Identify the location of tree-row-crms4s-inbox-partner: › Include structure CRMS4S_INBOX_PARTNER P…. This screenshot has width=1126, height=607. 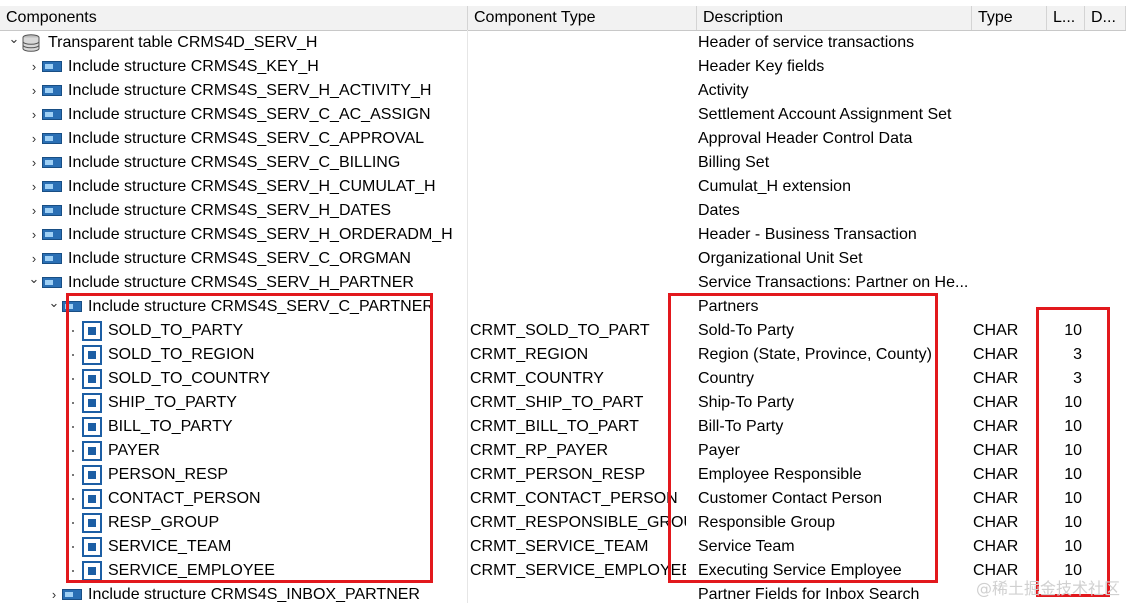
(563, 595).